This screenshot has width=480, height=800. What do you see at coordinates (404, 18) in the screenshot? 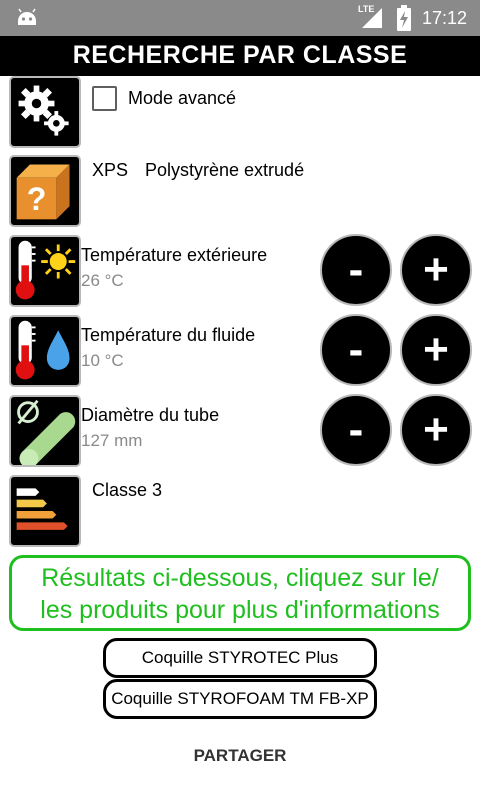
I see `battery-charging-icon` at bounding box center [404, 18].